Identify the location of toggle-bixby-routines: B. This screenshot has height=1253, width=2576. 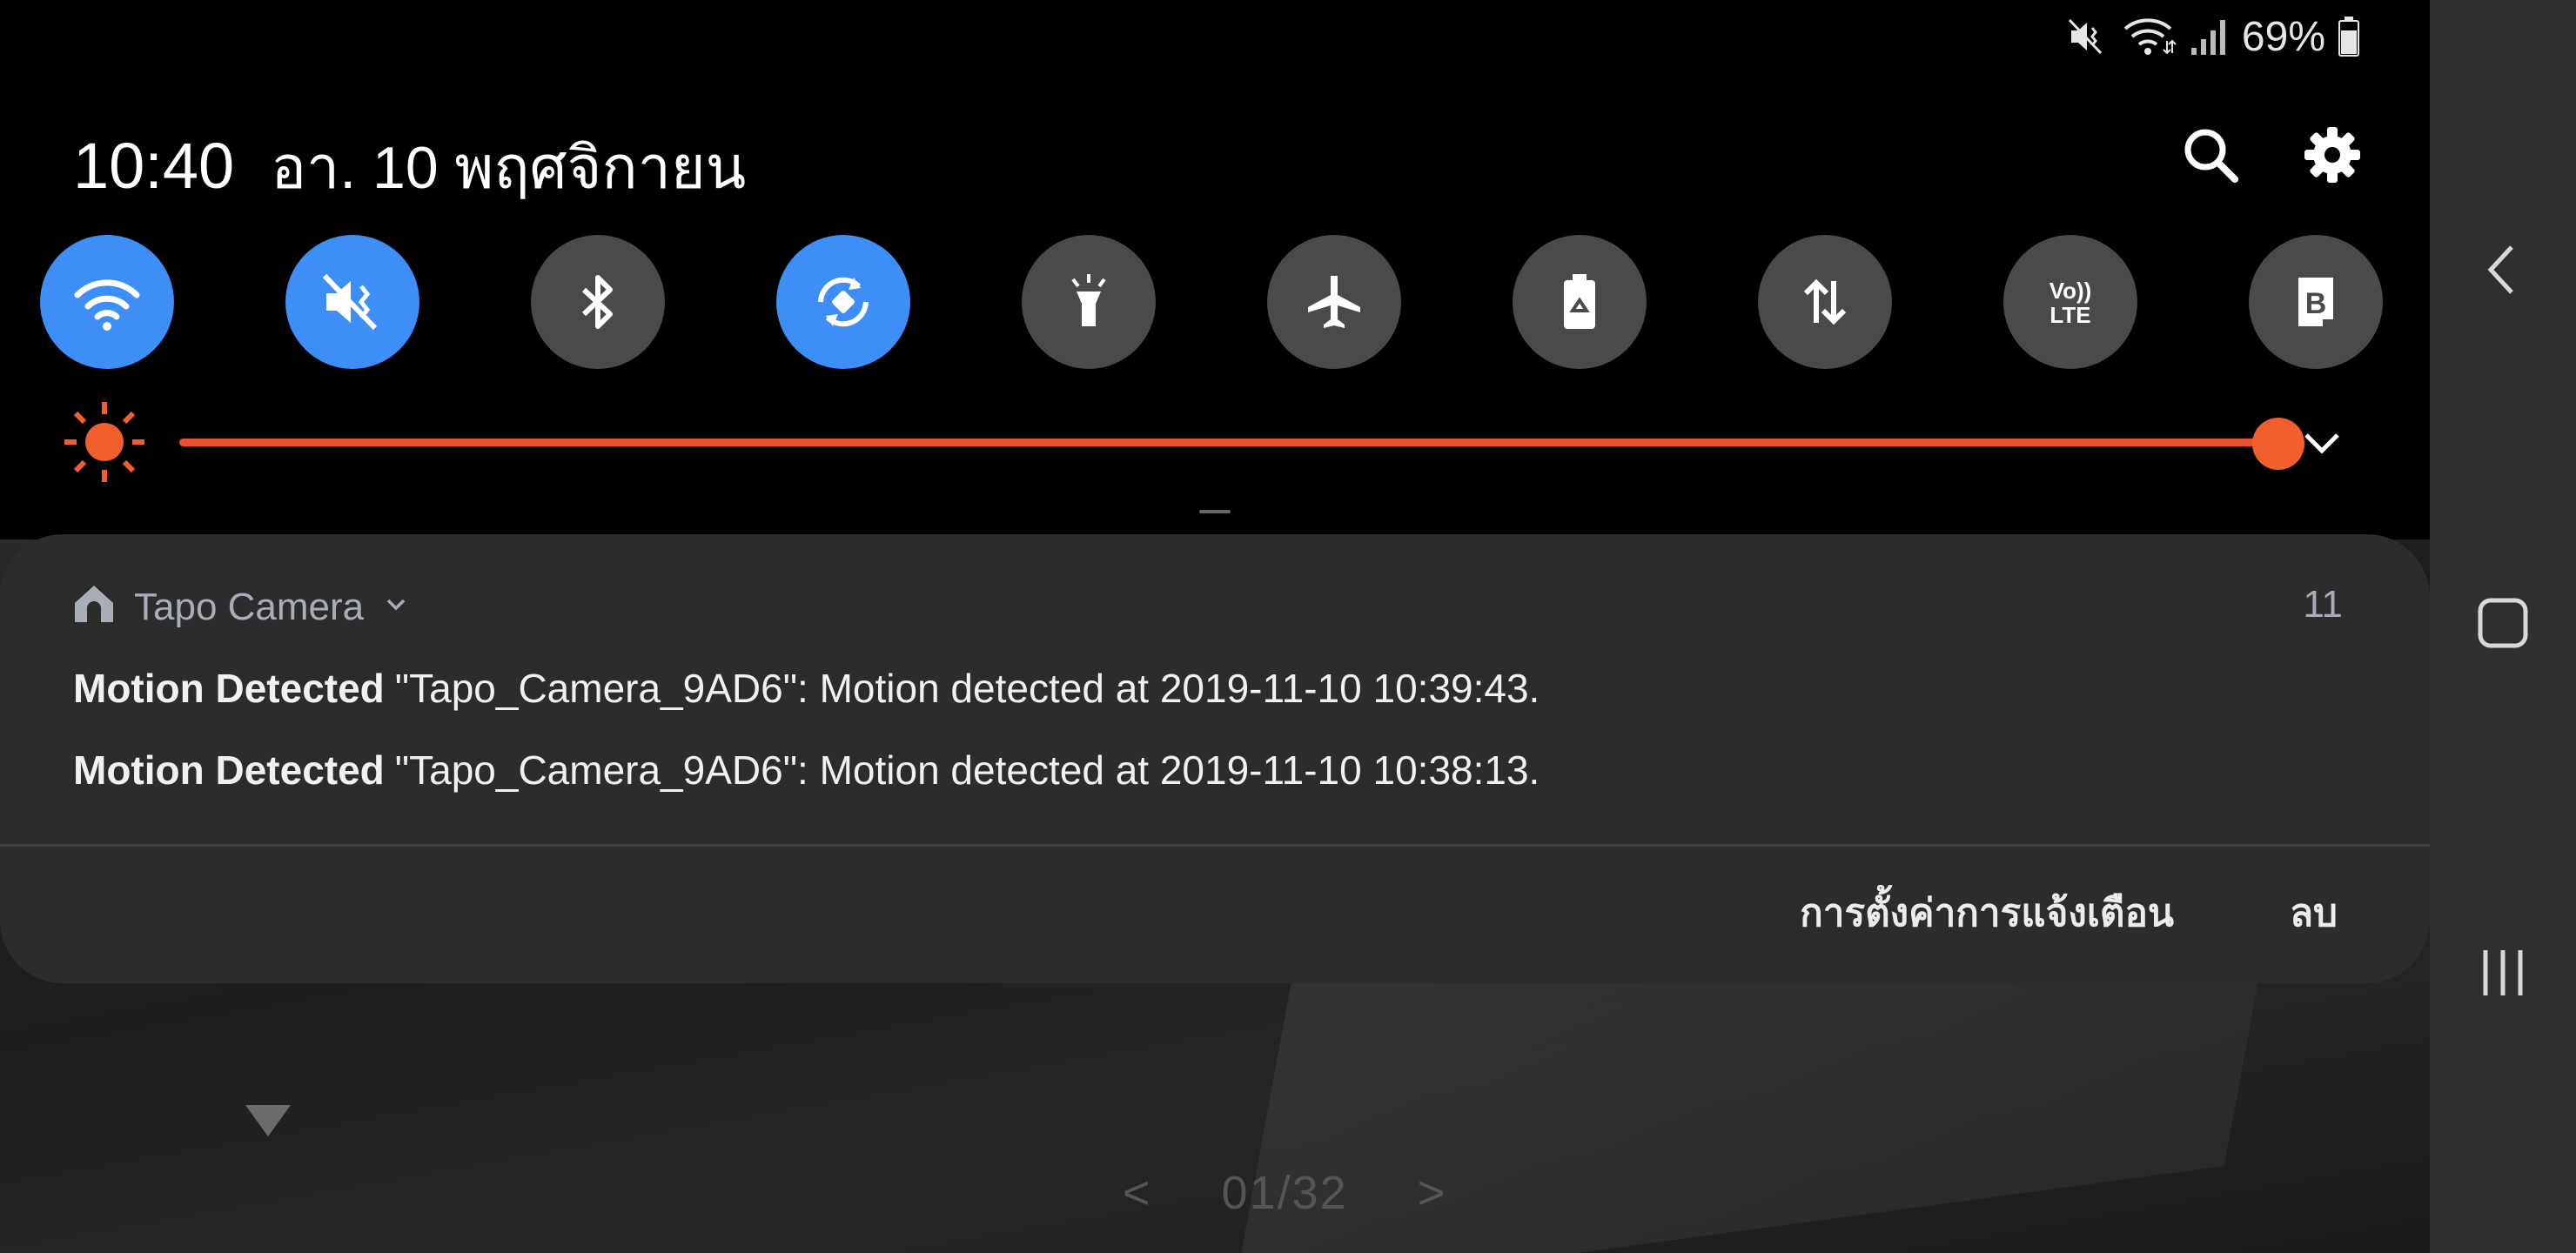
(2316, 302).